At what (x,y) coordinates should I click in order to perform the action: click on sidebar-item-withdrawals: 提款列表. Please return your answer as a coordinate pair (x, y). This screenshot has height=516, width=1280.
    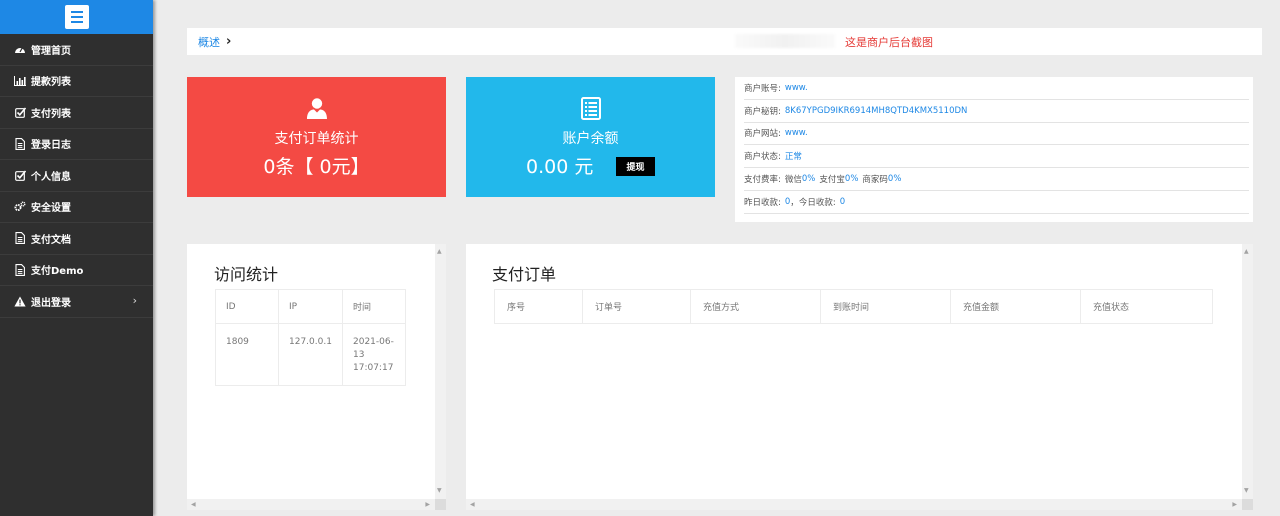
    Looking at the image, I should click on (76, 81).